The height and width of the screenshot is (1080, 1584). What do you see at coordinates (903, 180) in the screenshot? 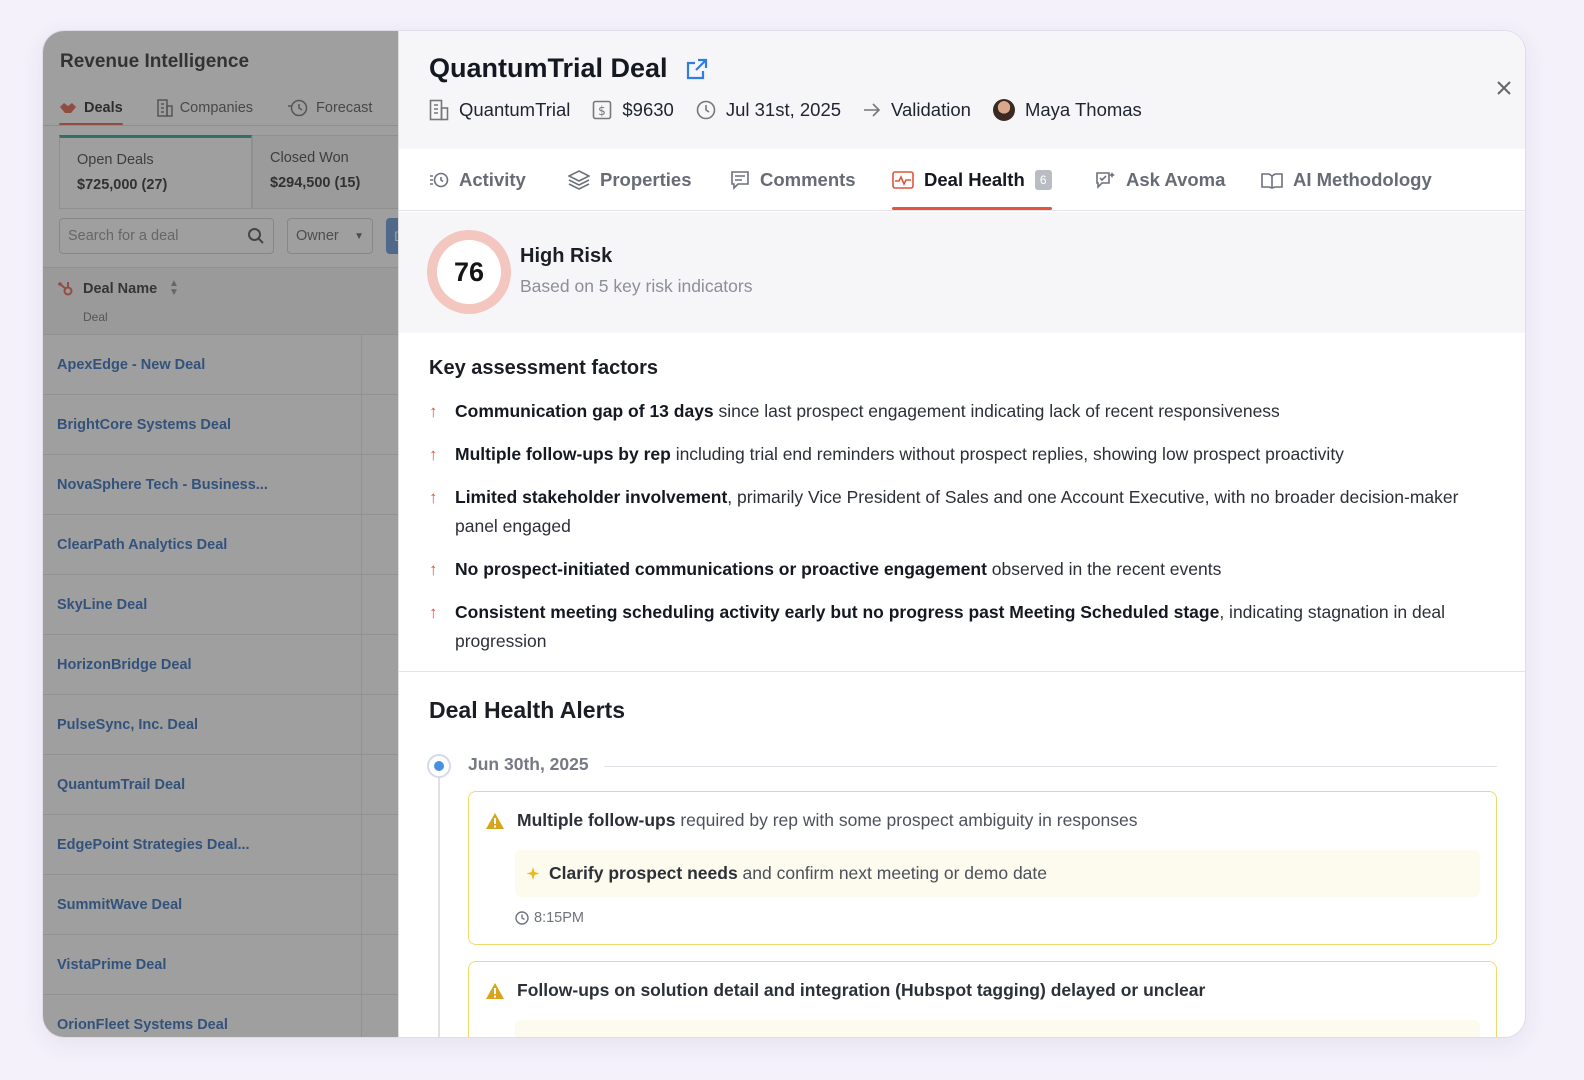
I see `pulse-icon` at bounding box center [903, 180].